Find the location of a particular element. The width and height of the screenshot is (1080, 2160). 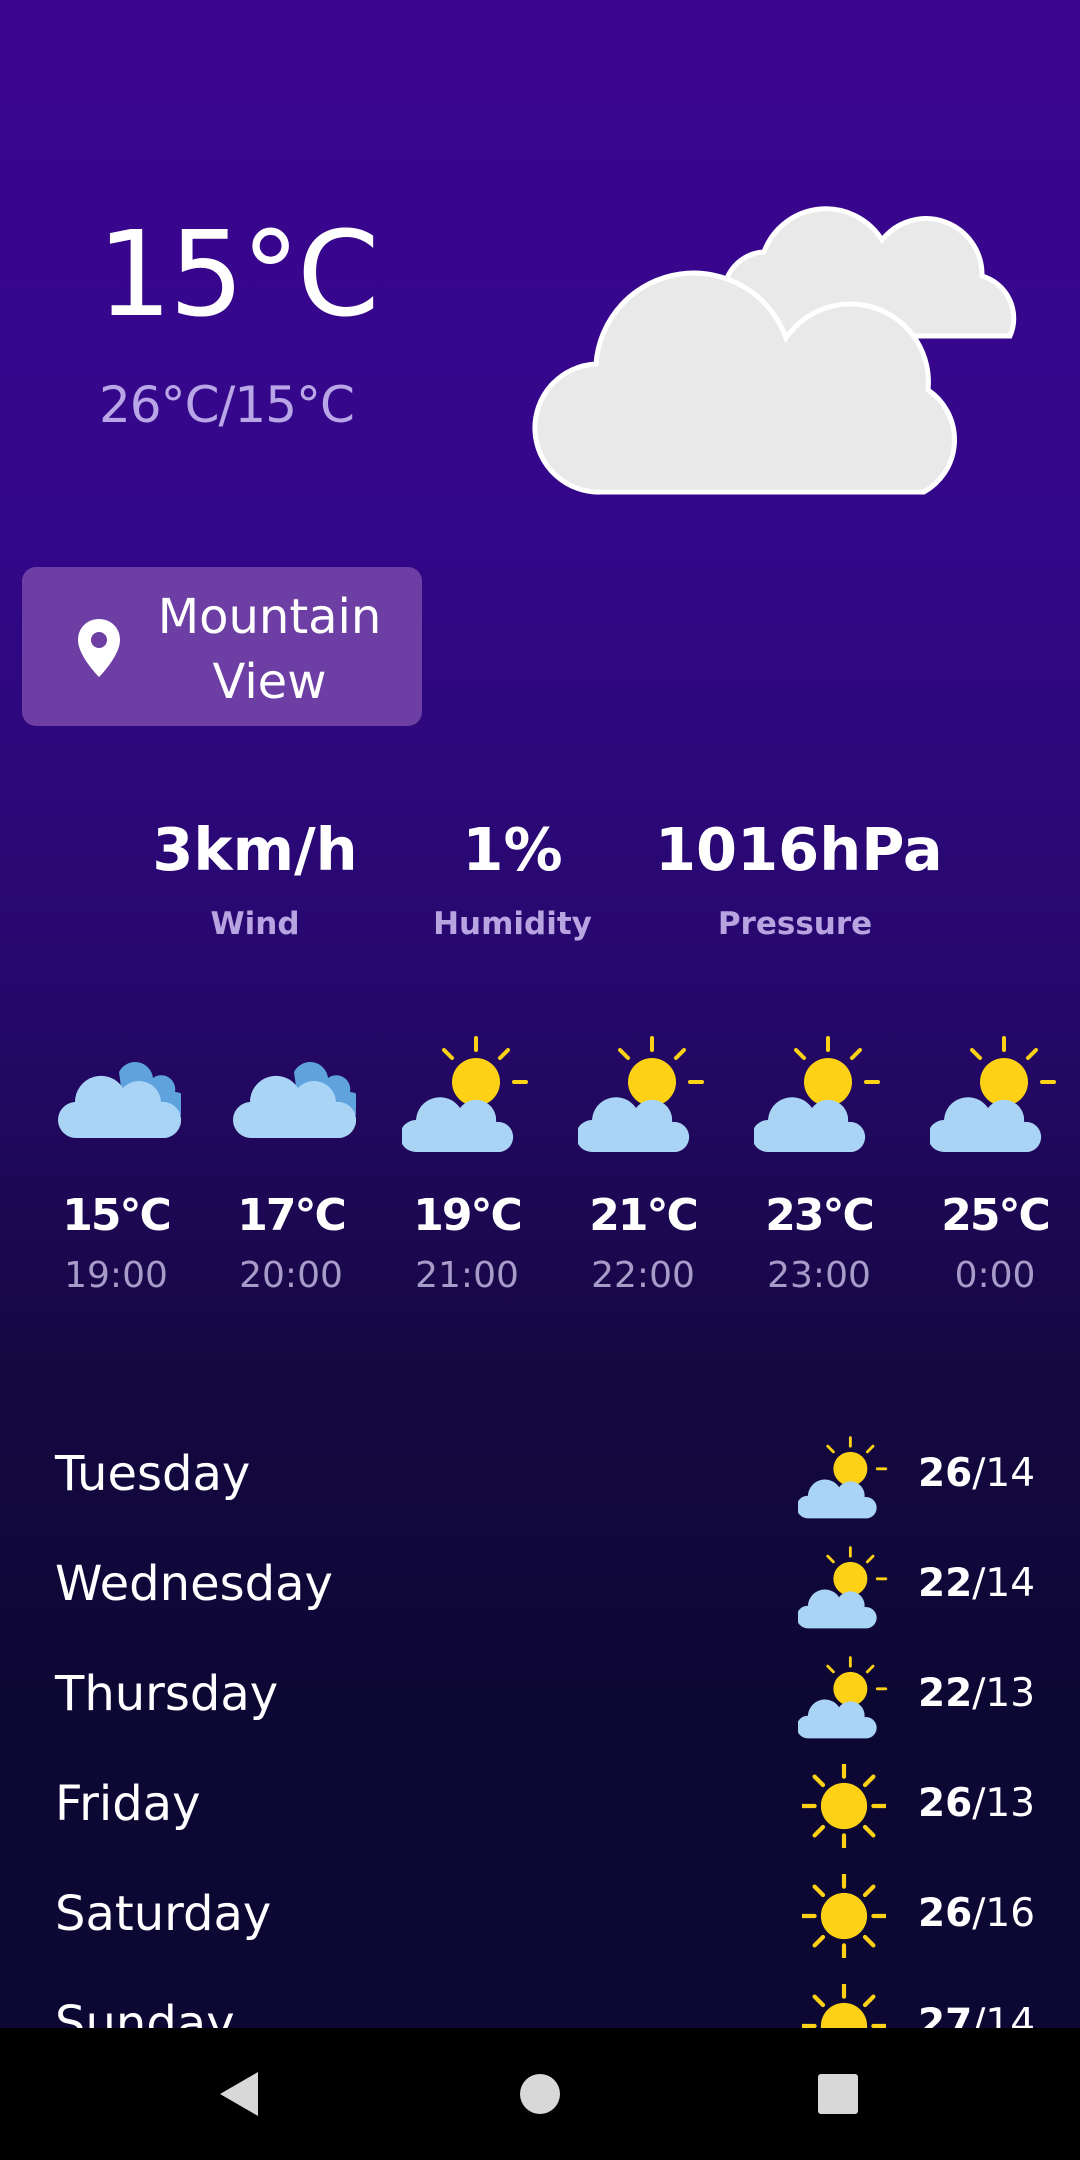

back-triangle-icon is located at coordinates (240, 2094).